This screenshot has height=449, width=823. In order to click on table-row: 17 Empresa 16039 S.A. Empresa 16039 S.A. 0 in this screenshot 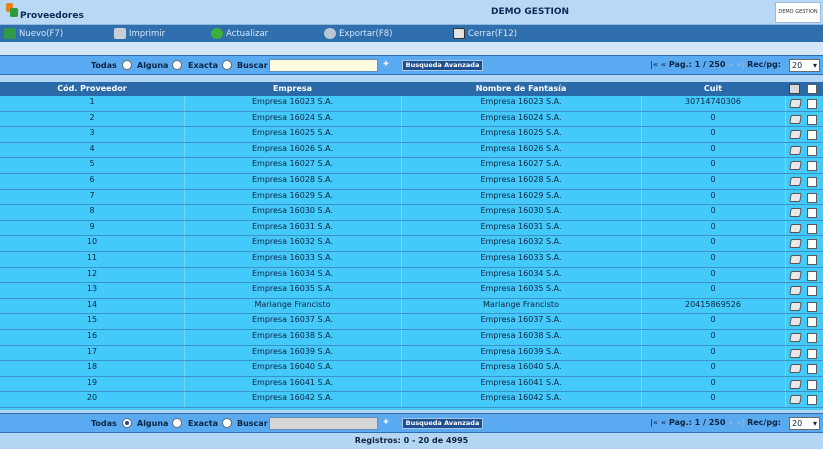, I will do `click(411, 353)`.